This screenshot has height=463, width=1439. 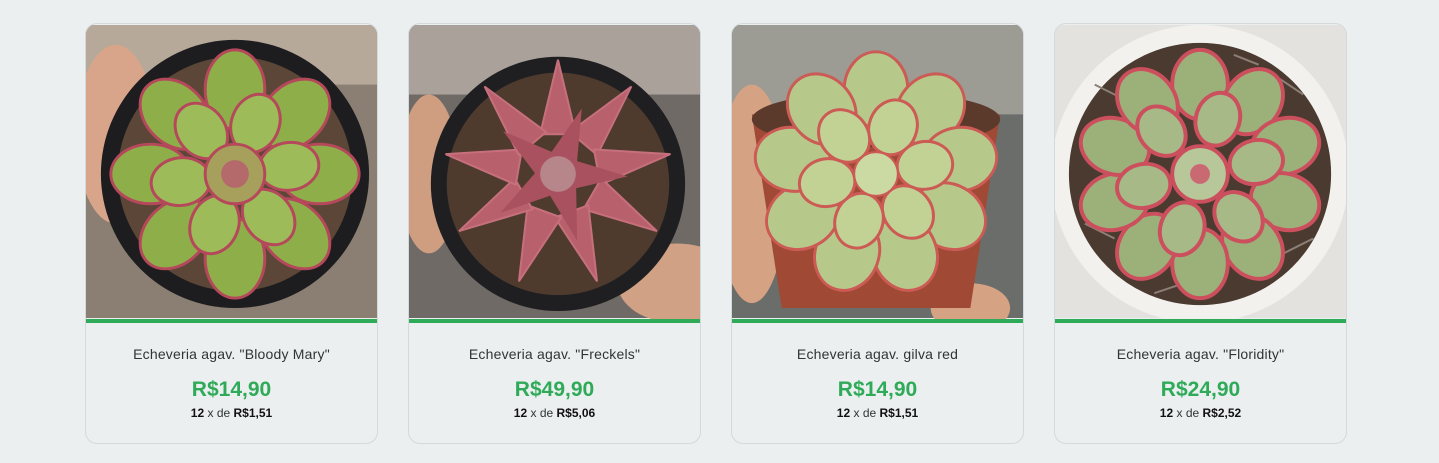 What do you see at coordinates (231, 354) in the screenshot?
I see `product-name: Echeveria agav. "Bloody Mary"` at bounding box center [231, 354].